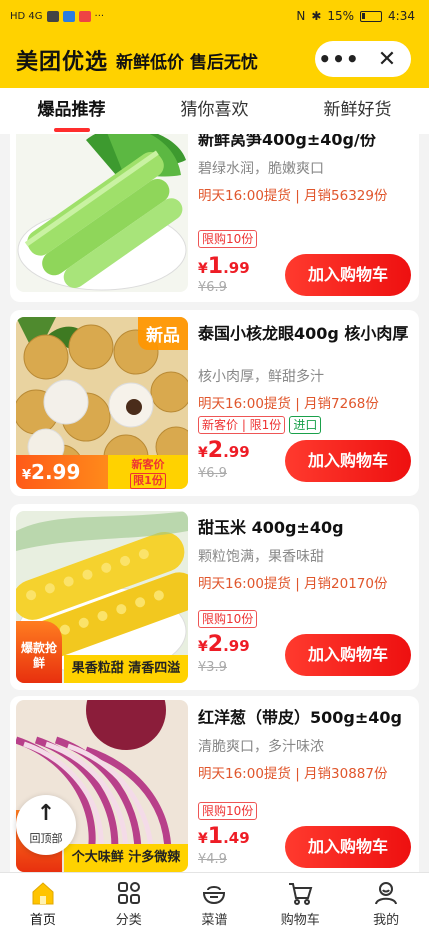 The width and height of the screenshot is (429, 931). I want to click on nav-home: 首页, so click(43, 902).